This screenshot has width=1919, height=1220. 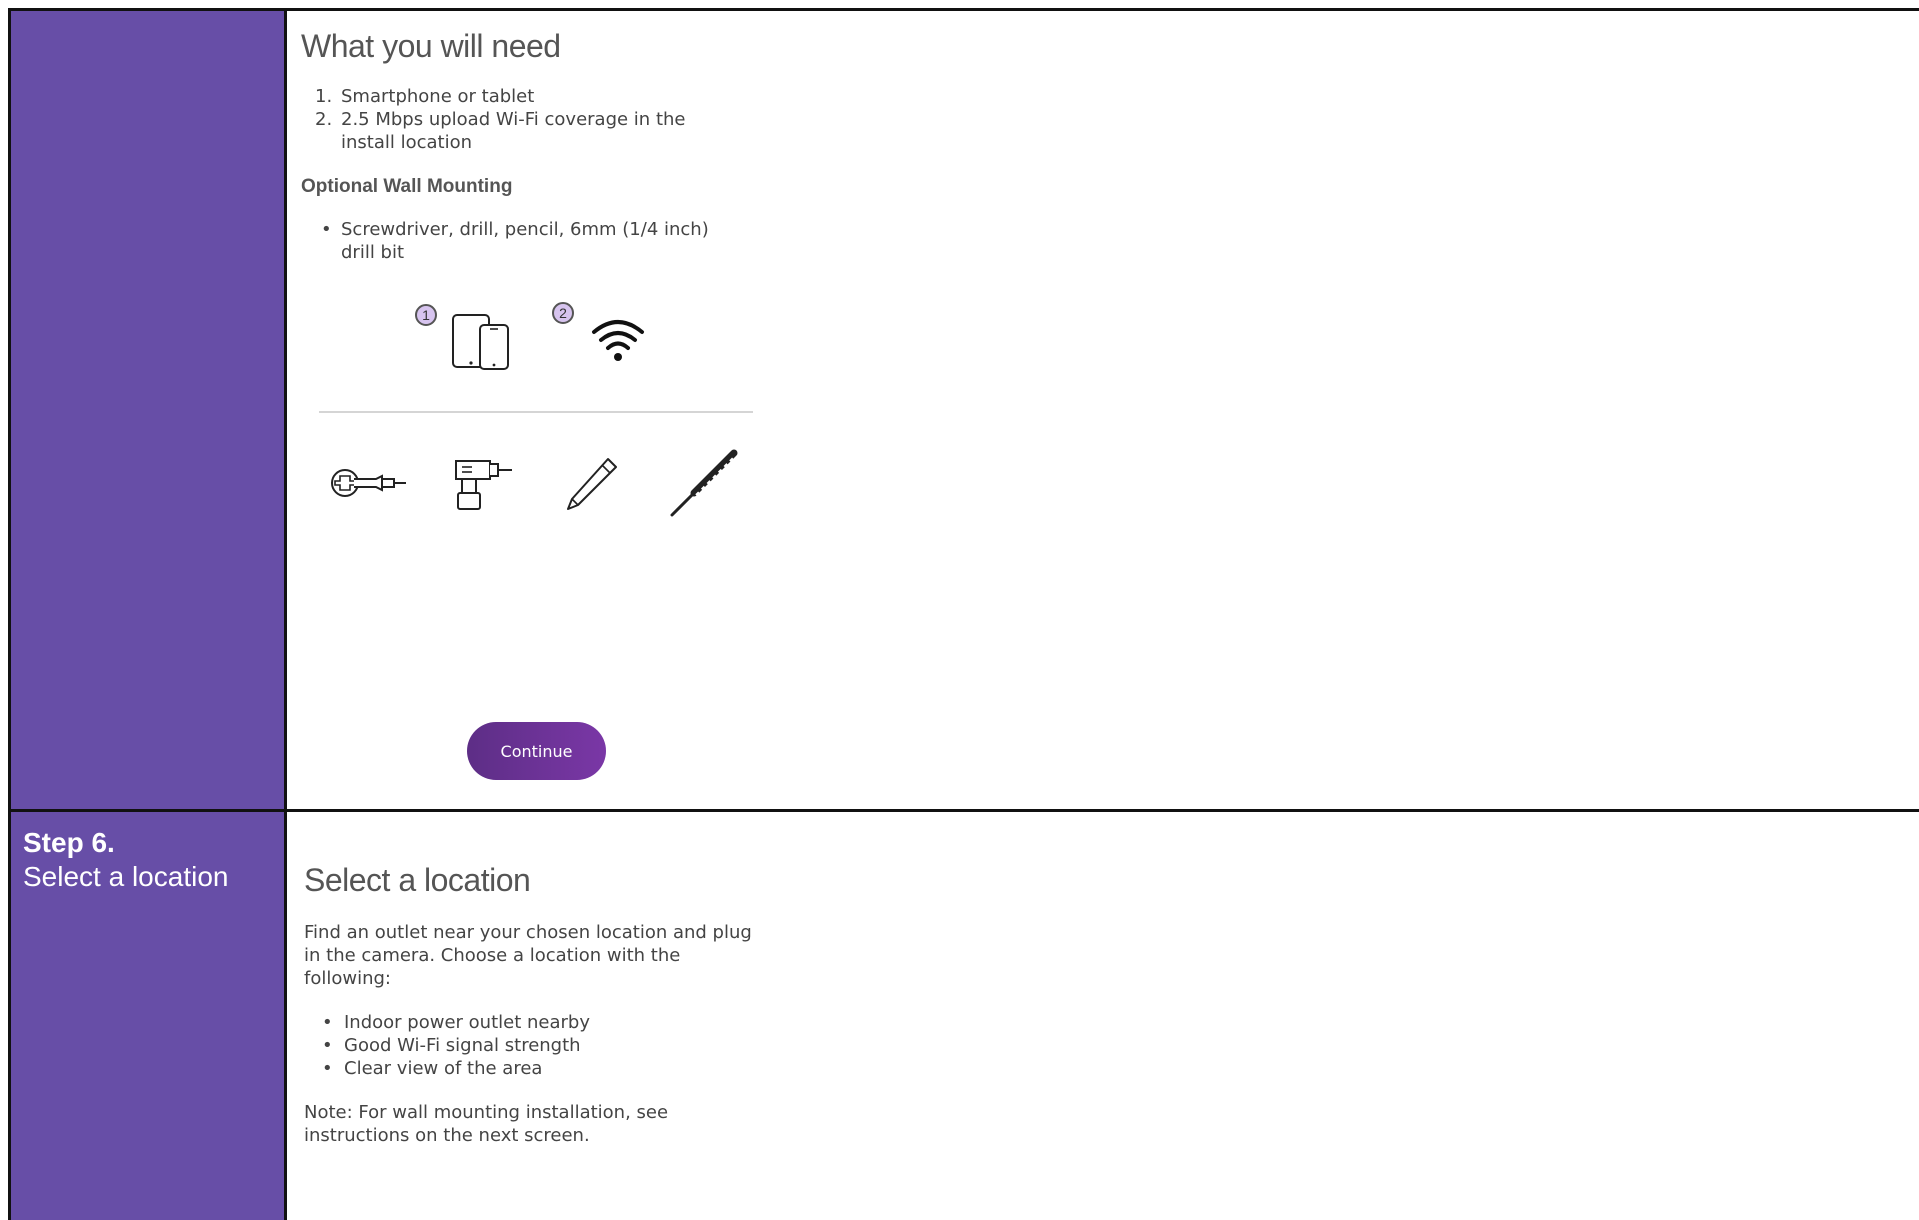 I want to click on devices-icon, so click(x=481, y=343).